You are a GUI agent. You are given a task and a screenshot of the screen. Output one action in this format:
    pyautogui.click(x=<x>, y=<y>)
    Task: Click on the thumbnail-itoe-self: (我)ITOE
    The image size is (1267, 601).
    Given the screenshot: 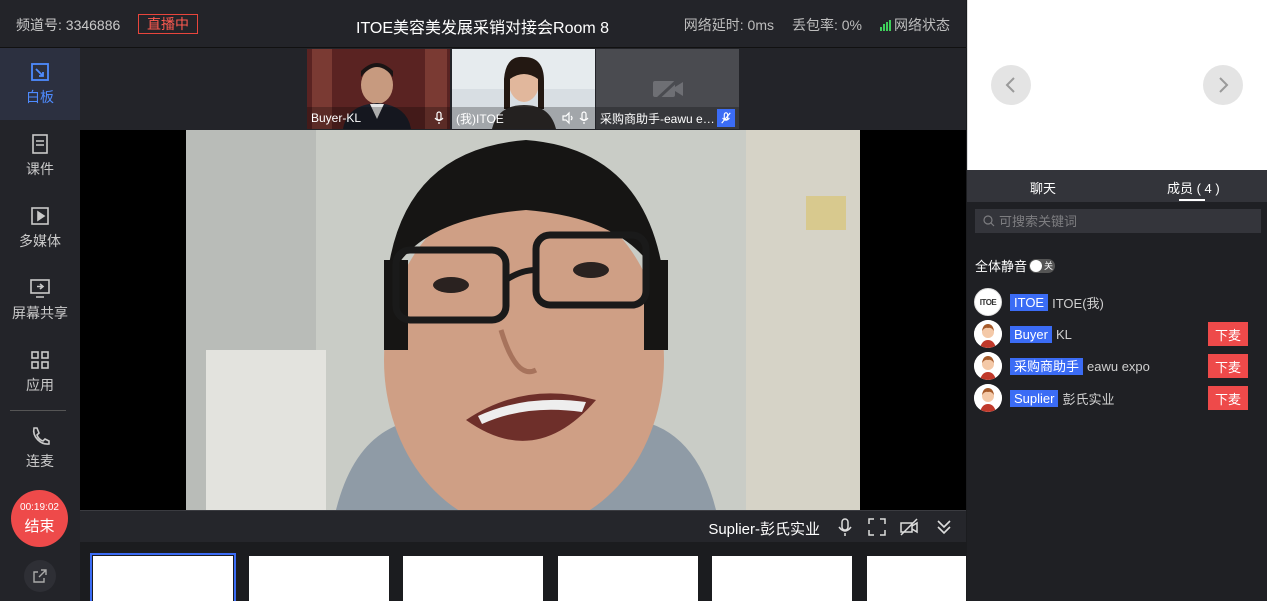 What is the action you would take?
    pyautogui.click(x=523, y=89)
    